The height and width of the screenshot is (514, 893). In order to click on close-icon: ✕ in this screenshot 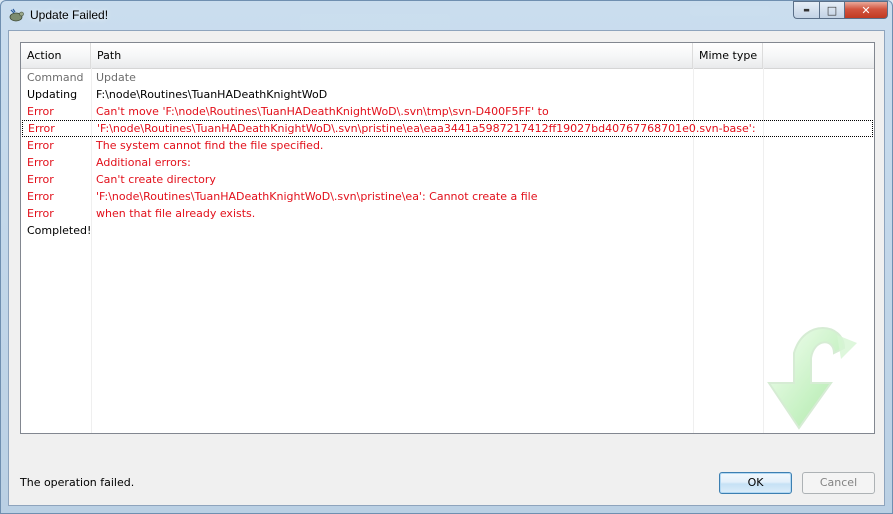, I will do `click(866, 10)`.